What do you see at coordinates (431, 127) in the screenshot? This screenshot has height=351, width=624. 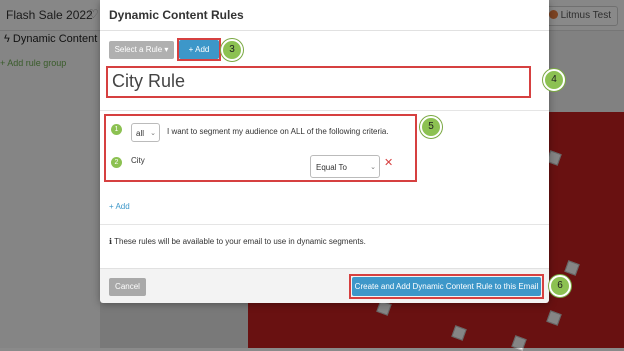 I see `callout-5: 5` at bounding box center [431, 127].